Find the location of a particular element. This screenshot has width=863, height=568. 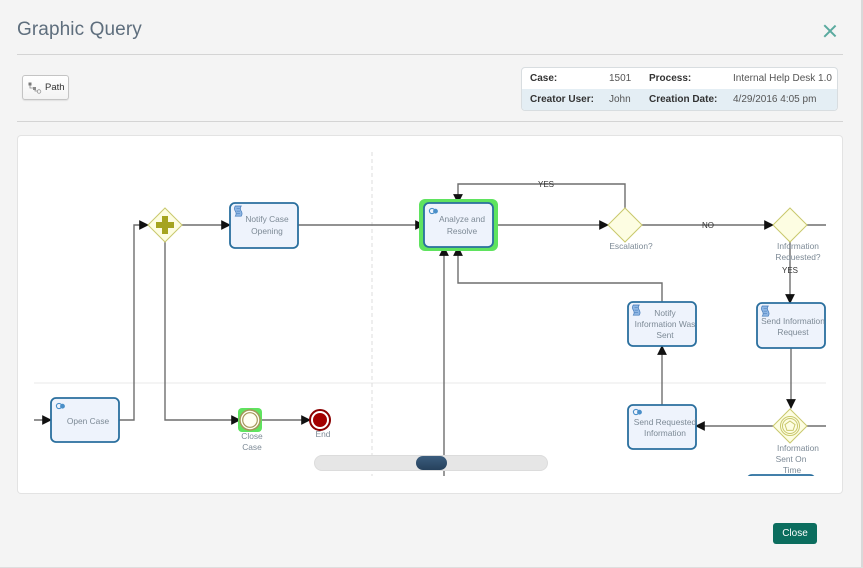

toolbar-divider is located at coordinates (430, 121).